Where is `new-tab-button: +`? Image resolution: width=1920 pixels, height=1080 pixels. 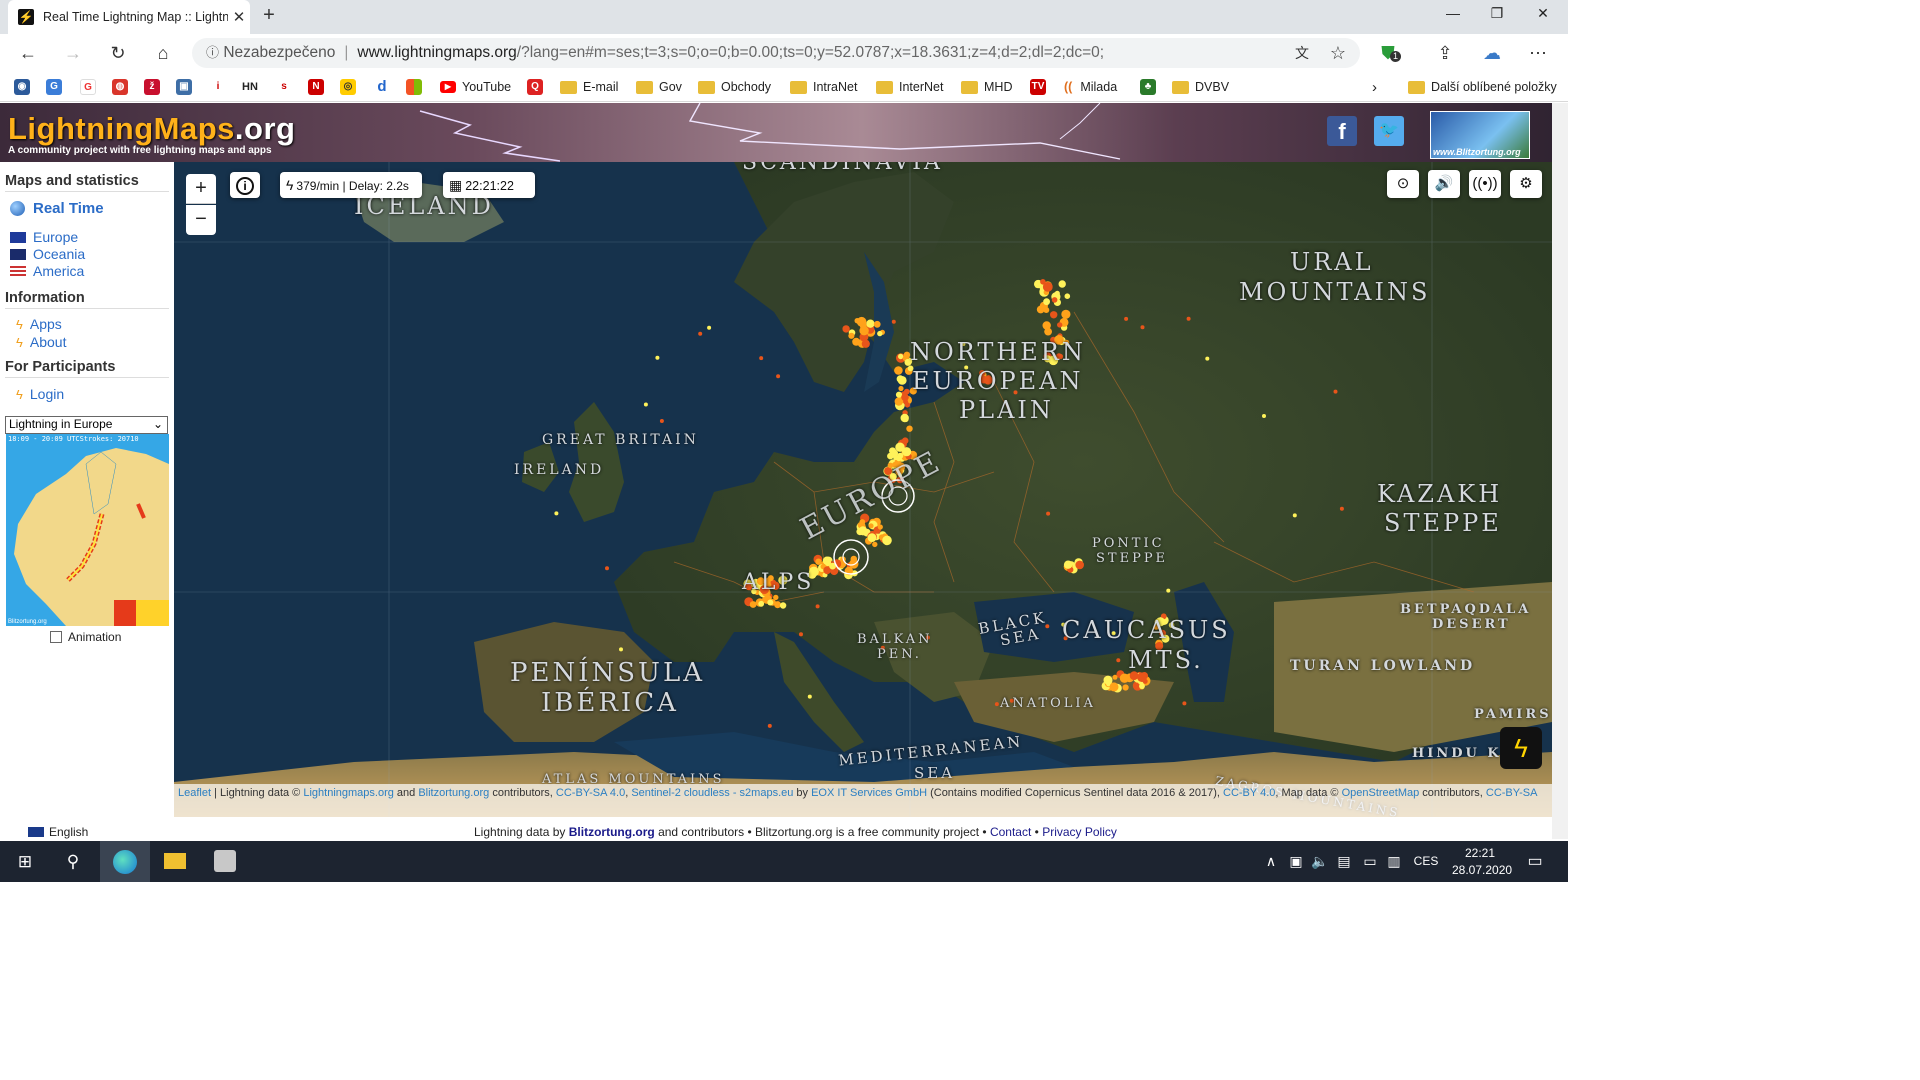
new-tab-button: + is located at coordinates (269, 16).